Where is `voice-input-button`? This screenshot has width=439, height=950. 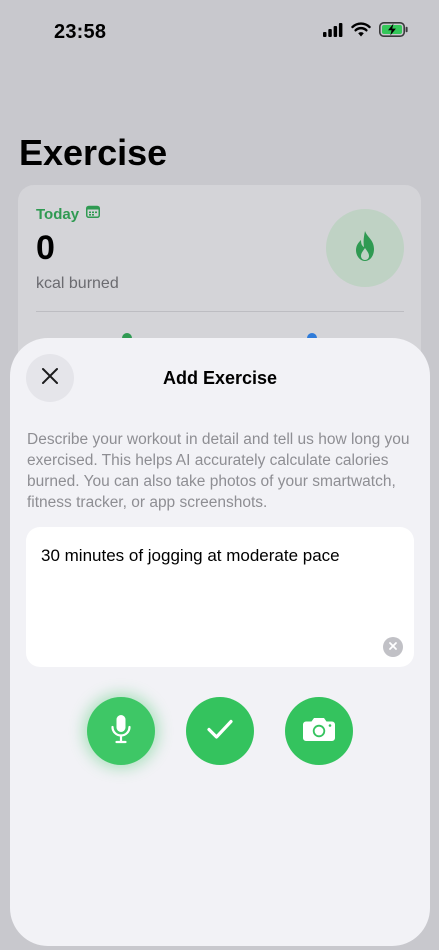
voice-input-button is located at coordinates (121, 731).